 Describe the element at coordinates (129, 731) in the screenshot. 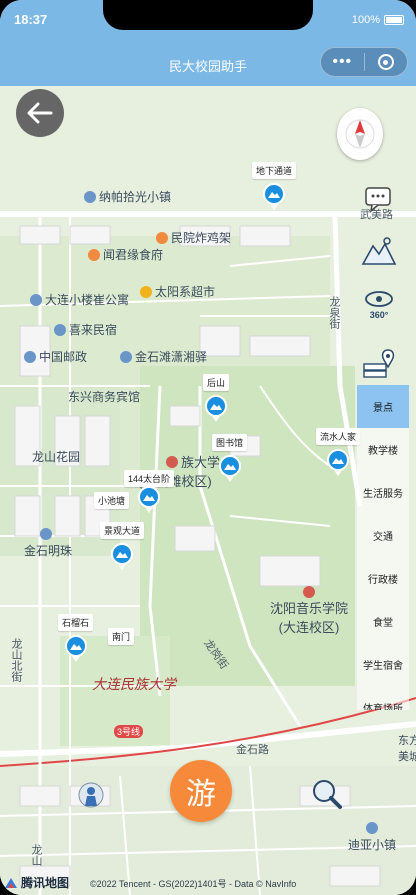

I see `road-label-metro: 3号线` at that location.